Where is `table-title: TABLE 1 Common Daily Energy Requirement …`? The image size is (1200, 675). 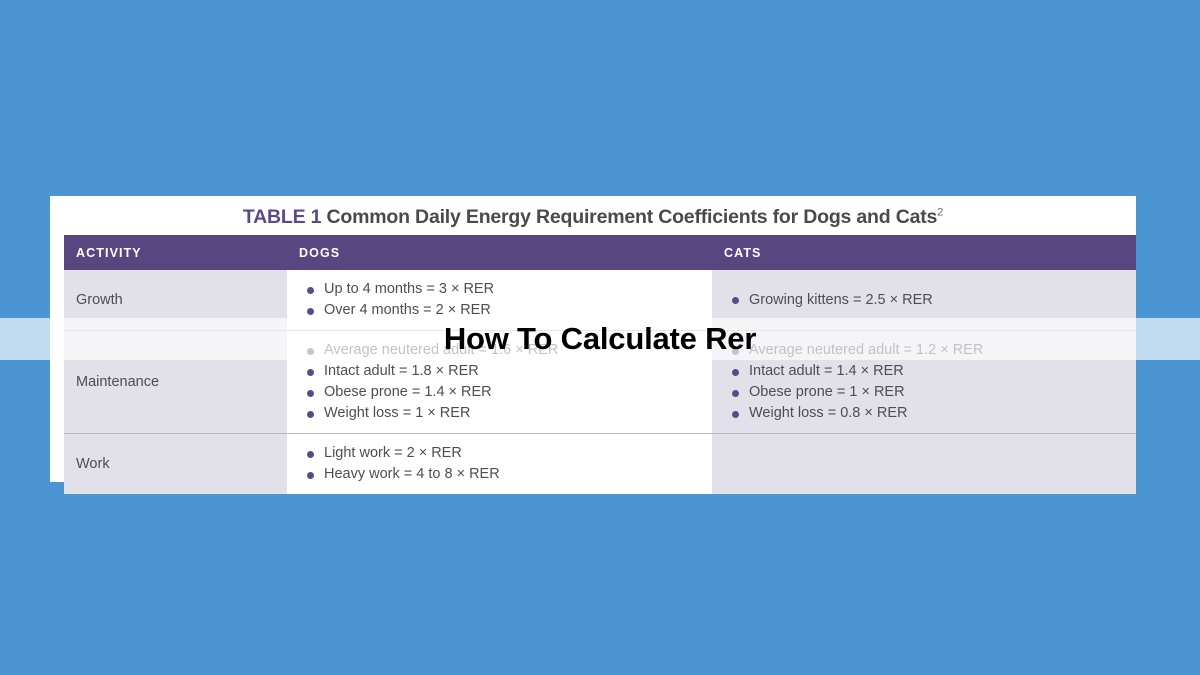
table-title: TABLE 1 Common Daily Energy Requirement … is located at coordinates (593, 212).